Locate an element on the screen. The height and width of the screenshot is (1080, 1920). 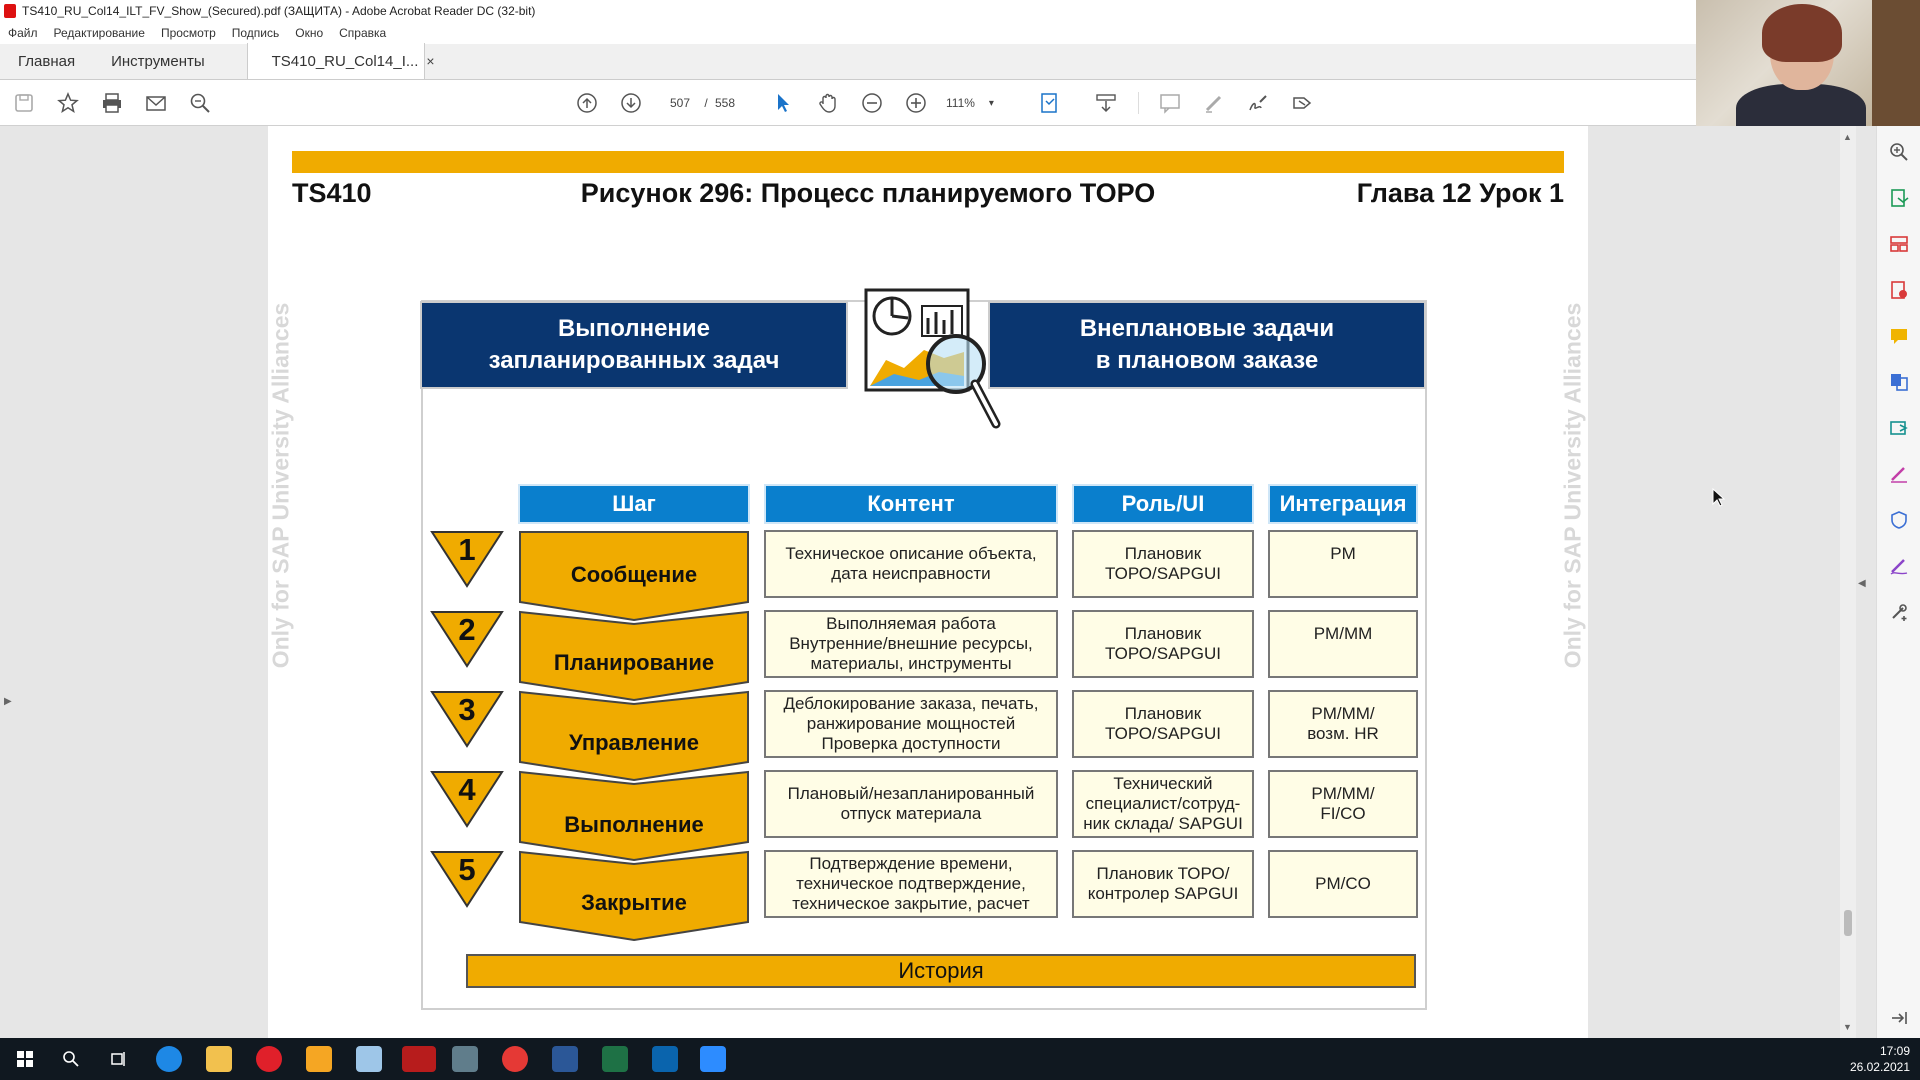
watermark-right: Only for SAP University Alliances is located at coordinates (1572, 485).